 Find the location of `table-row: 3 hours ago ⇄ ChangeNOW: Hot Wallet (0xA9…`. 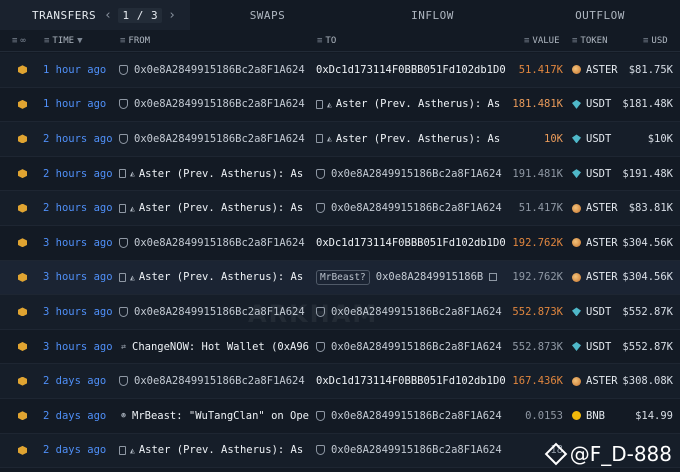

table-row: 3 hours ago ⇄ ChangeNOW: Hot Wallet (0xA9… is located at coordinates (340, 347).